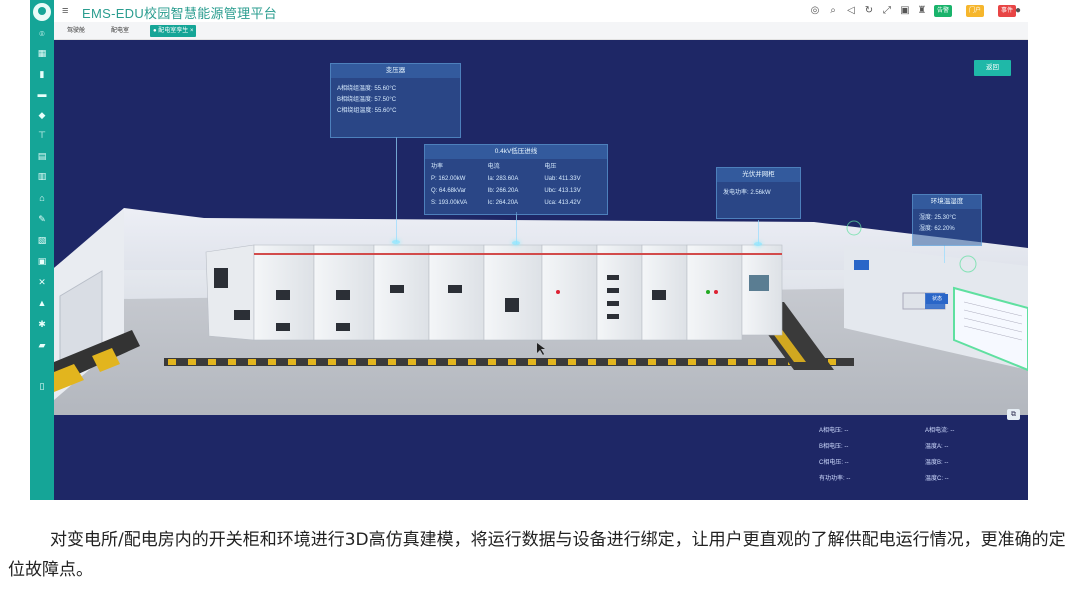  I want to click on voltage-header: 电压, so click(550, 167).